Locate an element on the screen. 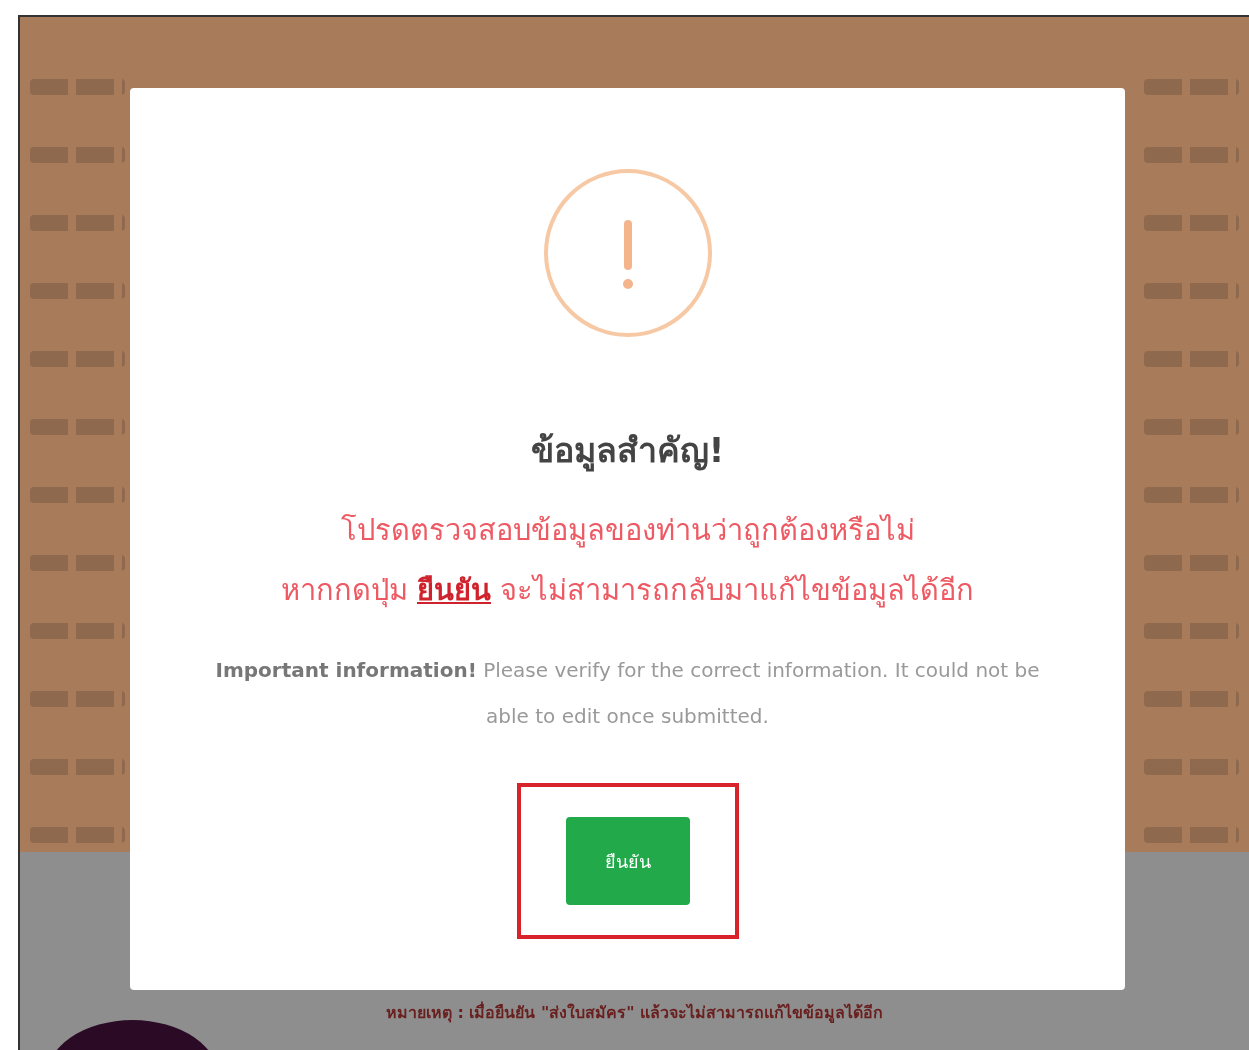 This screenshot has width=1249, height=1050. warning-text: โปรดตรวจสอบข้อมูลของท่านว่าถูกต้องหรือไม่ is located at coordinates (627, 531).